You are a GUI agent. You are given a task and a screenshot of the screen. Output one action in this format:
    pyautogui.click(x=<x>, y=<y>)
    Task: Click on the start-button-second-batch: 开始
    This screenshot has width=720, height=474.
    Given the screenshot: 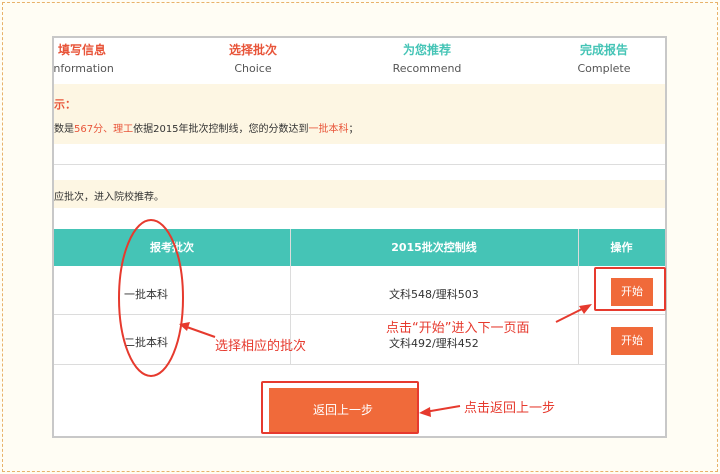 What is the action you would take?
    pyautogui.click(x=632, y=341)
    